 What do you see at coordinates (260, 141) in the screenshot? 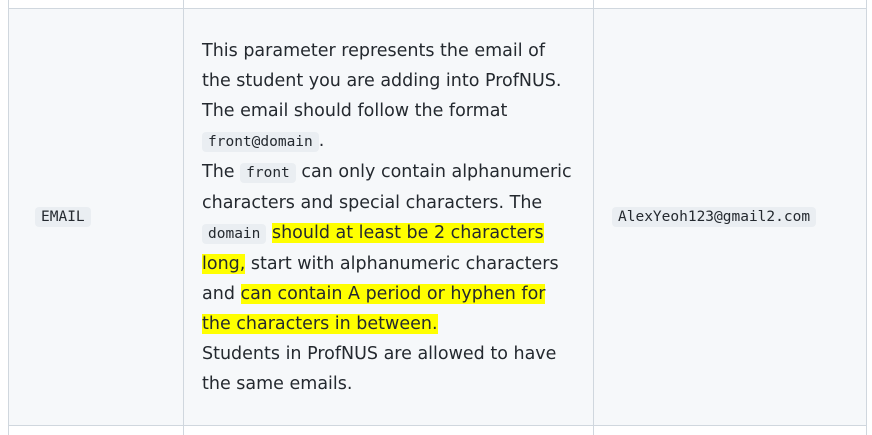
I see `format-code: front@domain` at bounding box center [260, 141].